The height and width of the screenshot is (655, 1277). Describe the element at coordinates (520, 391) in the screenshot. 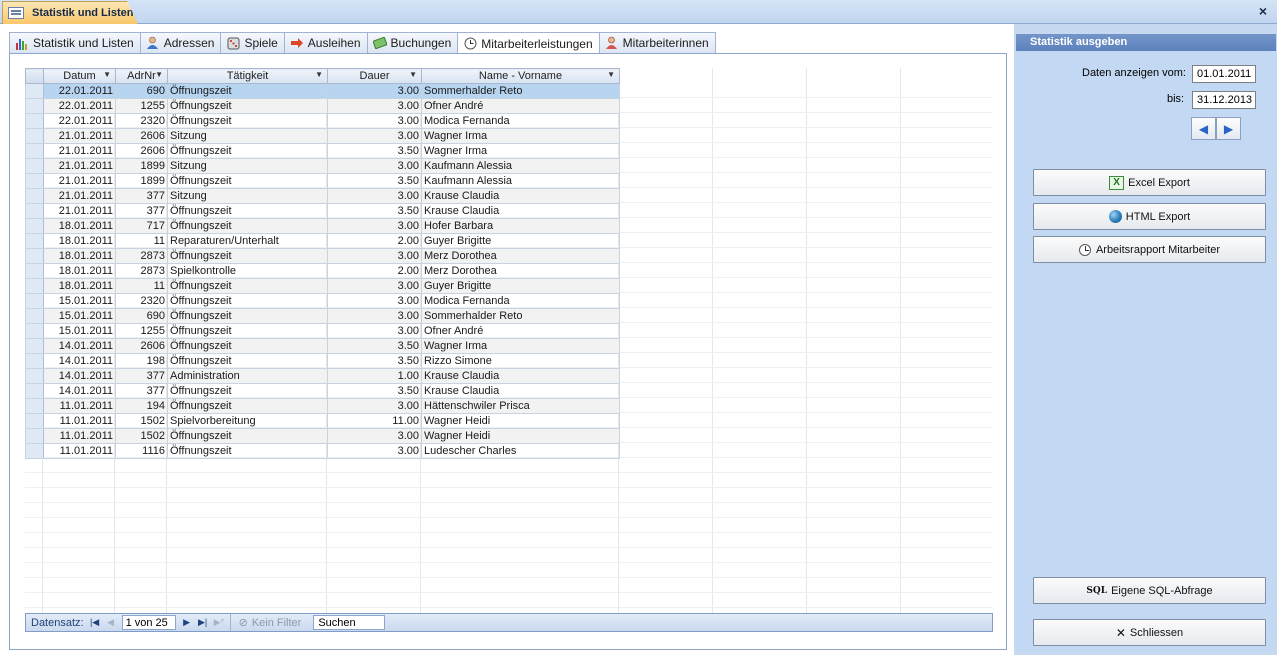

I see `cell-name: Krause Claudia` at that location.